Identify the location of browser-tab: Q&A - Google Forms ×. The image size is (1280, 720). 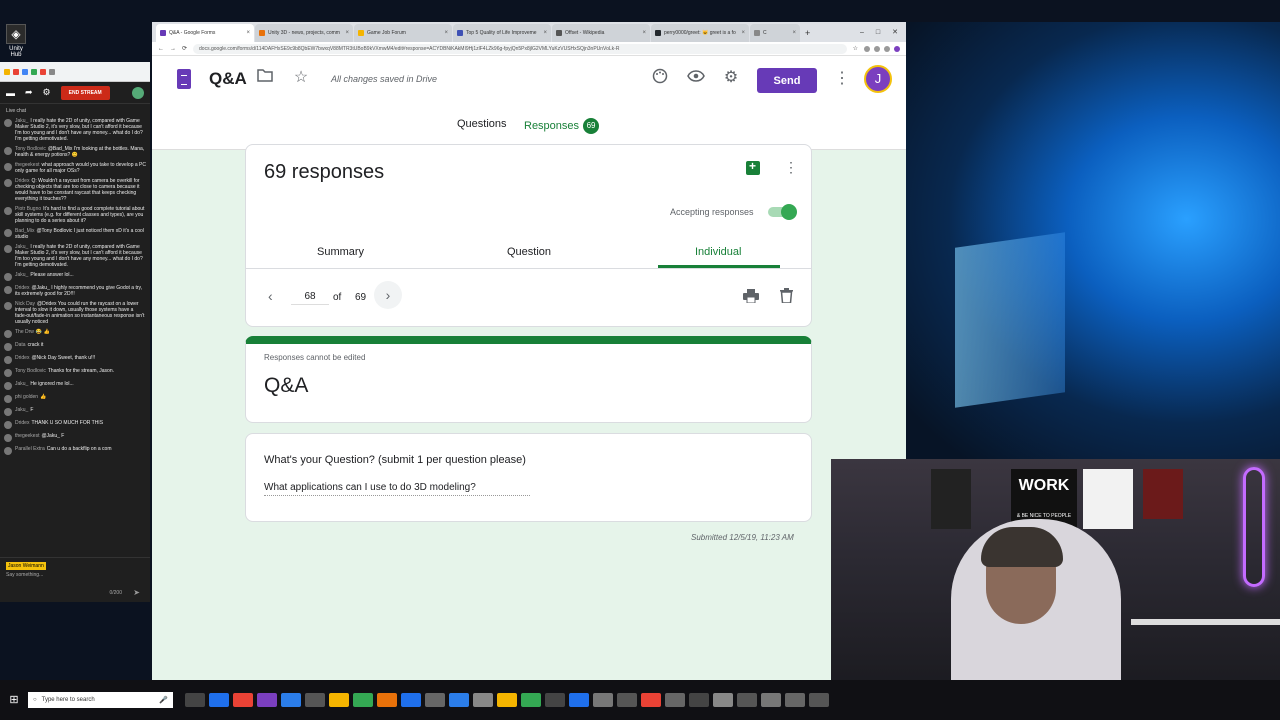
(205, 33).